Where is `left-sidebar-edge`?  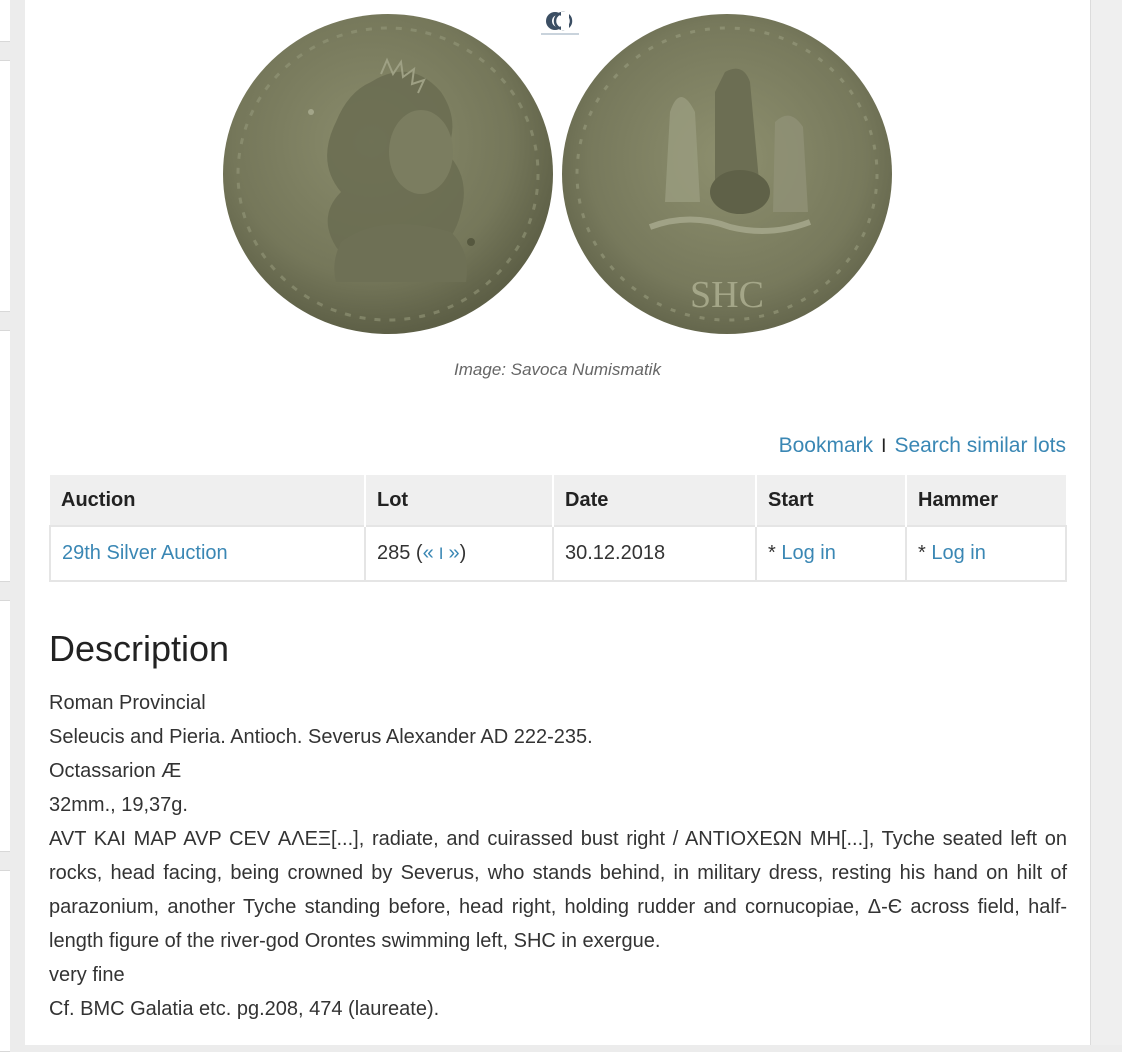 left-sidebar-edge is located at coordinates (5, 526).